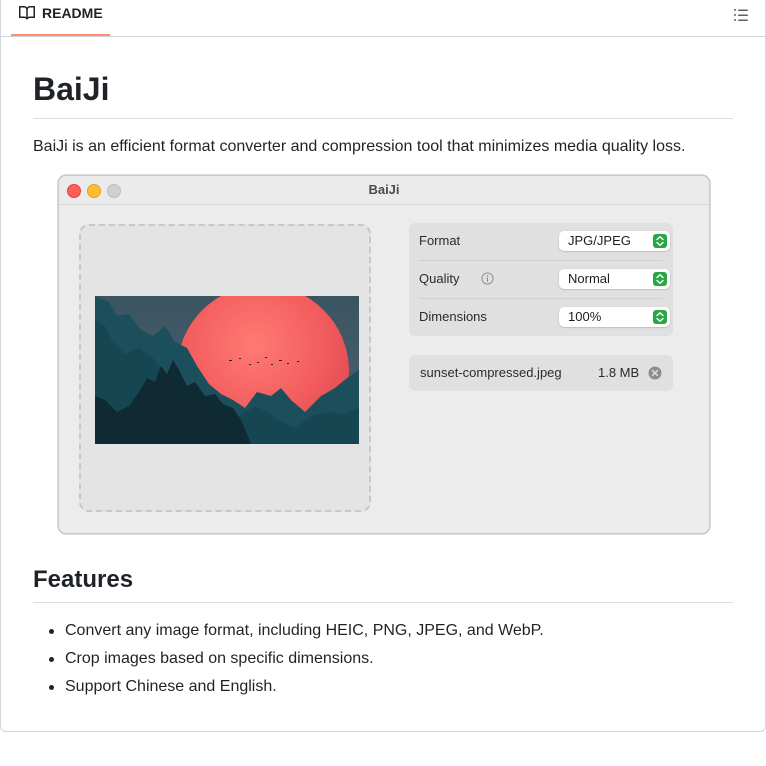 This screenshot has width=766, height=766. What do you see at coordinates (491, 372) in the screenshot?
I see `file-name: sunset-compressed.jpeg` at bounding box center [491, 372].